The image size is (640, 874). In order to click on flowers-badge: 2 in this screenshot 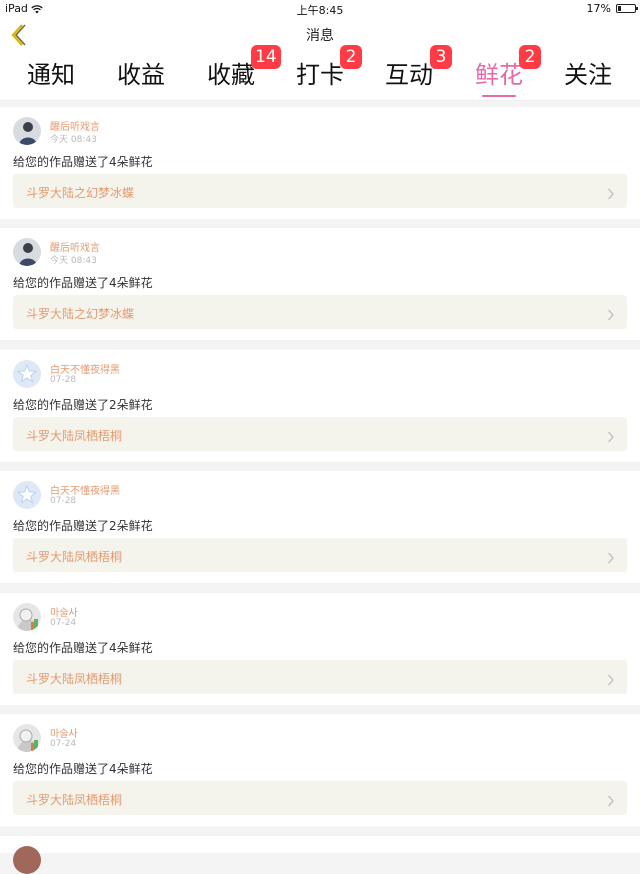, I will do `click(530, 57)`.